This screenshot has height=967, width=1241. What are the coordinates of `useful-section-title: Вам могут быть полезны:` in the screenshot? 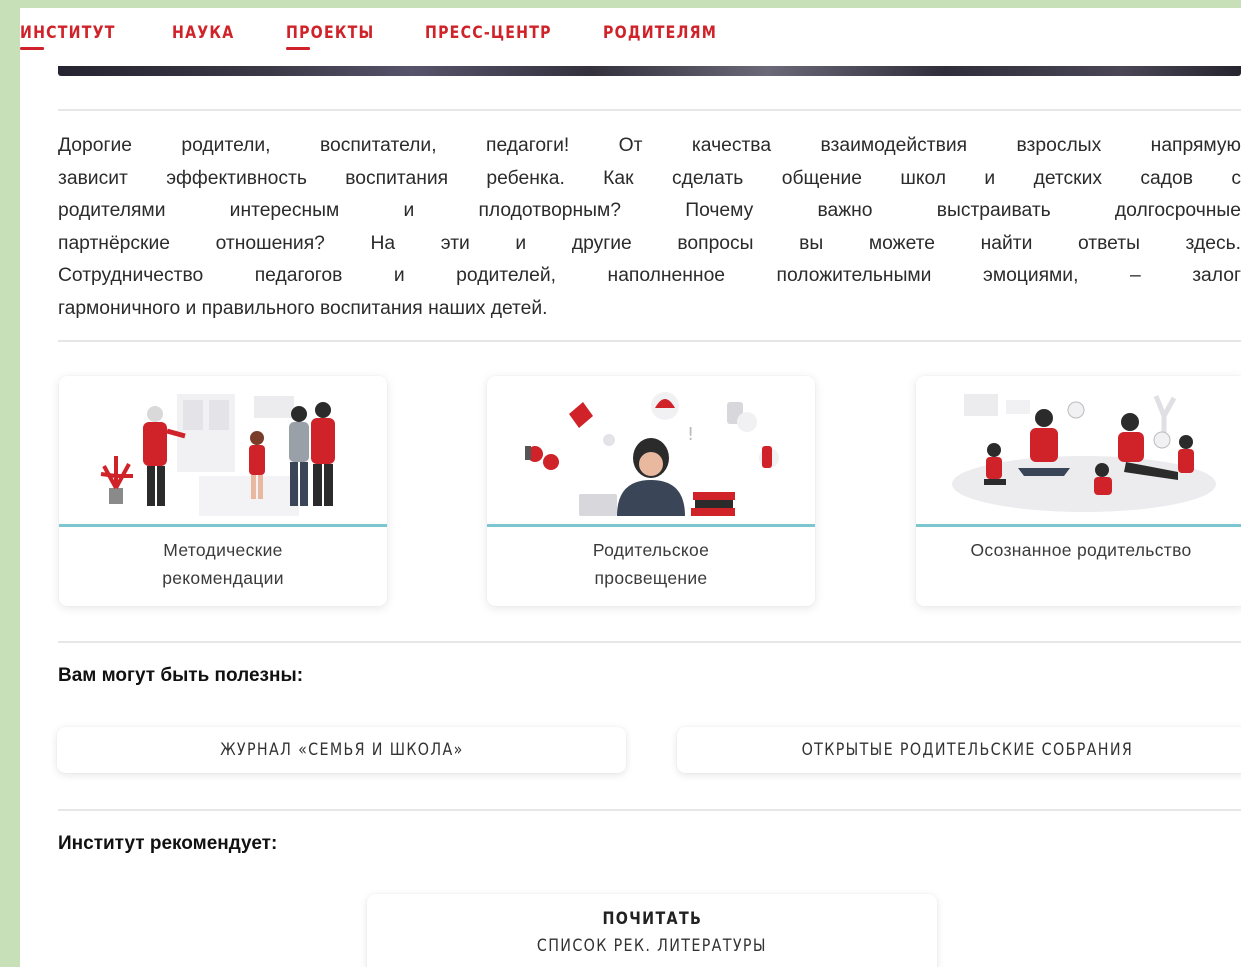 It's located at (181, 675).